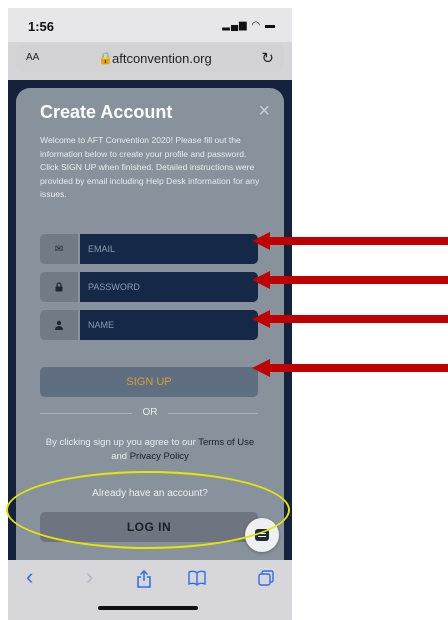 The height and width of the screenshot is (620, 448). Describe the element at coordinates (59, 287) in the screenshot. I see `lock-icon` at that location.